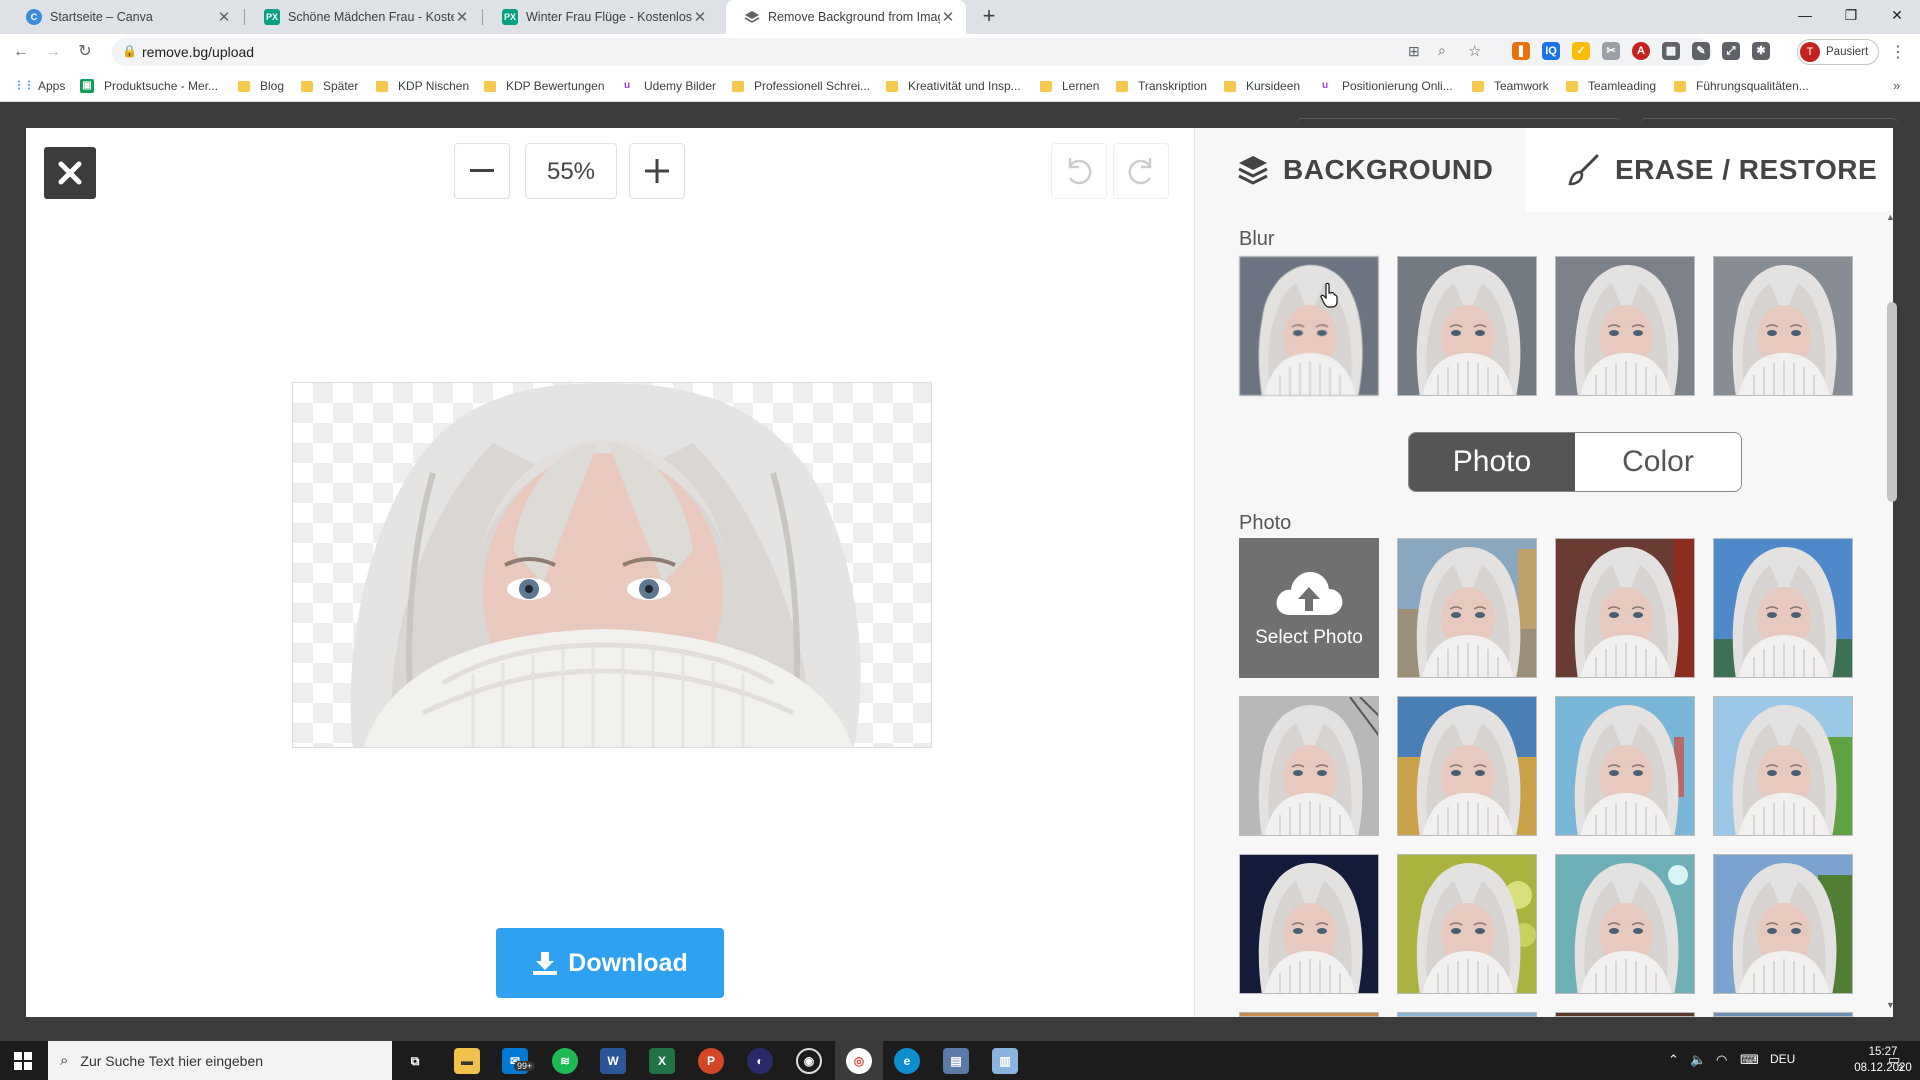 The image size is (1920, 1080). I want to click on language-indicator: DEU, so click(1782, 1059).